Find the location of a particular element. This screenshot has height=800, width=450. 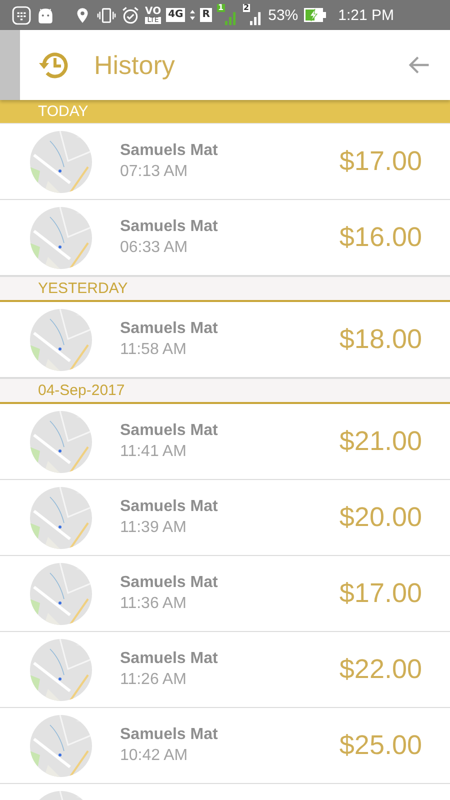

alarm-icon is located at coordinates (130, 15).